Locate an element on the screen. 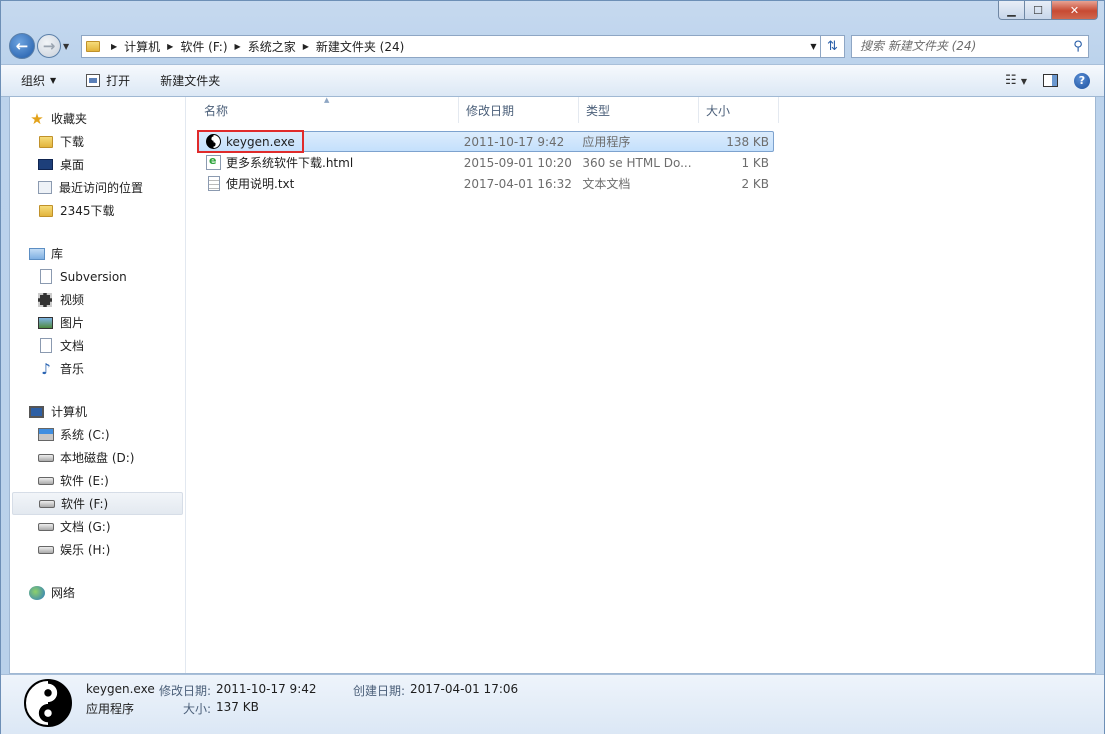 The height and width of the screenshot is (734, 1105). search-icon: ⚲ is located at coordinates (1078, 46).